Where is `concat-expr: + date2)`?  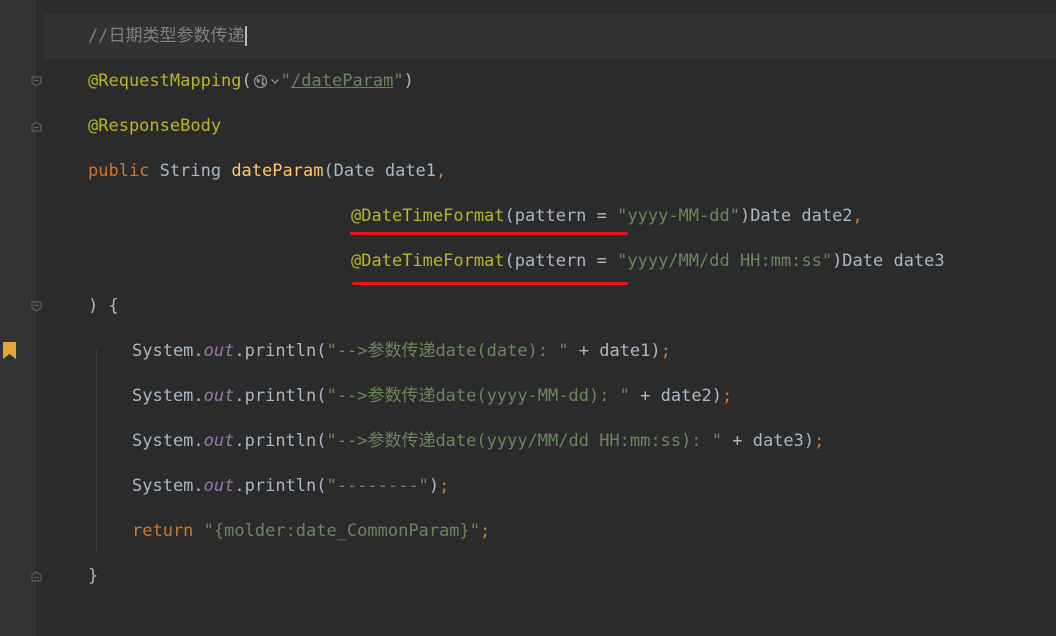 concat-expr: + date2) is located at coordinates (676, 396).